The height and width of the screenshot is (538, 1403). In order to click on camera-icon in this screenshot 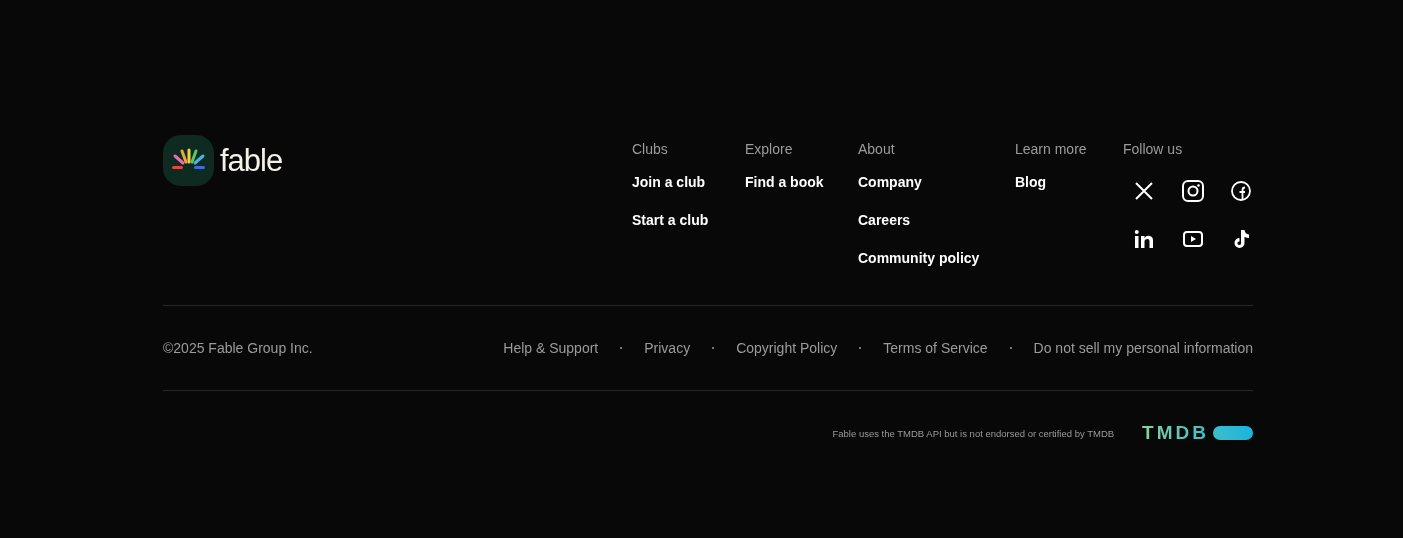, I will do `click(1192, 191)`.